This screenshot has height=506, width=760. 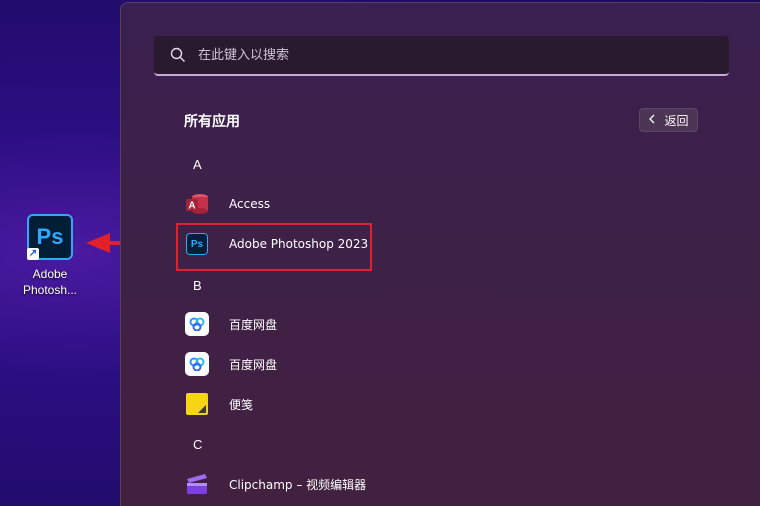 I want to click on app-item-clipchamp: Clipchamp – 视频编辑器, so click(x=295, y=484).